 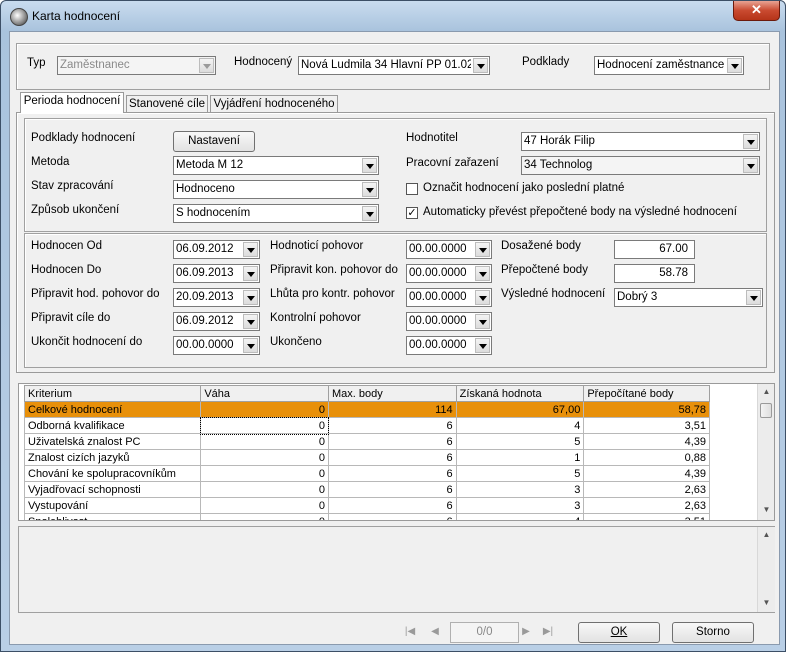 I want to click on table-cell: 2,63, so click(x=646, y=489).